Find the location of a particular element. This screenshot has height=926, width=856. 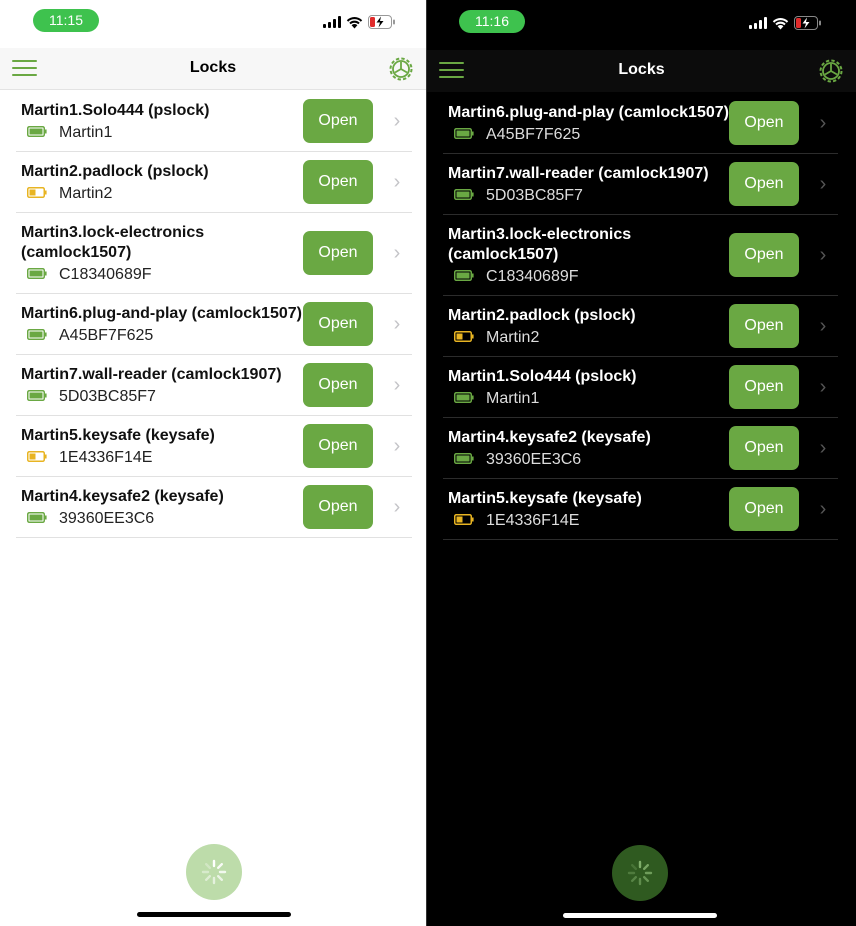

lock-identifier: 1E4336F14E is located at coordinates (533, 520).